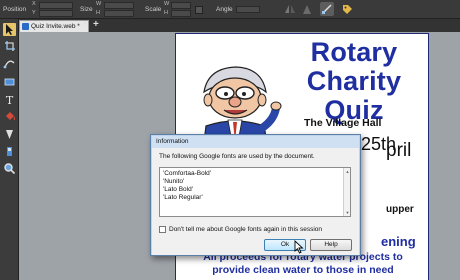  I want to click on angle-label: Angle, so click(224, 9).